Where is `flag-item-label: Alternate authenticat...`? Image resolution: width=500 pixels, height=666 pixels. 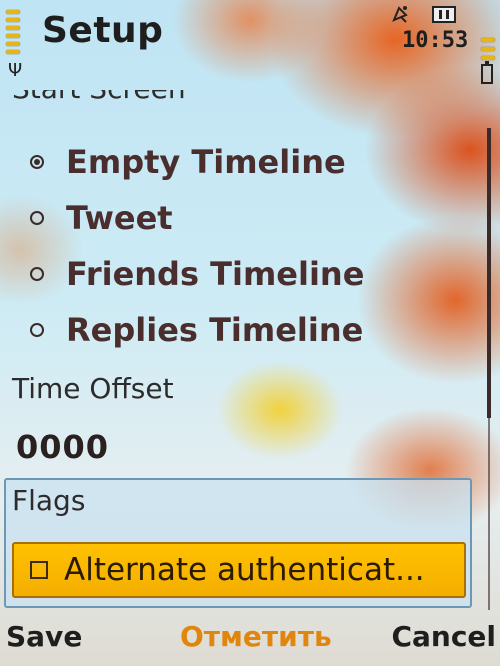
flag-item-label: Alternate authenticat... is located at coordinates (244, 570).